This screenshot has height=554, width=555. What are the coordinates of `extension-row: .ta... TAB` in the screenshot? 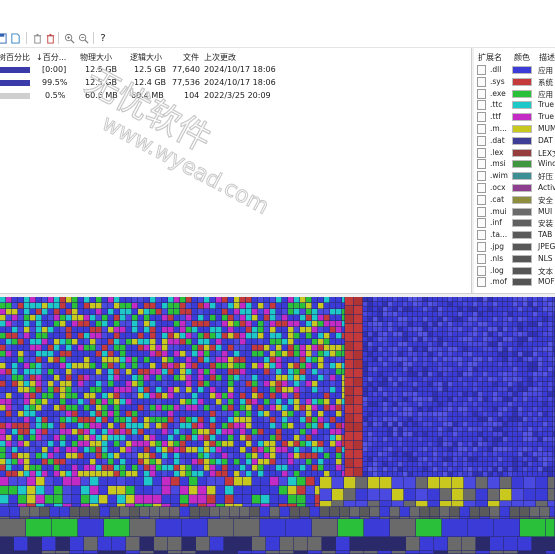 It's located at (514, 235).